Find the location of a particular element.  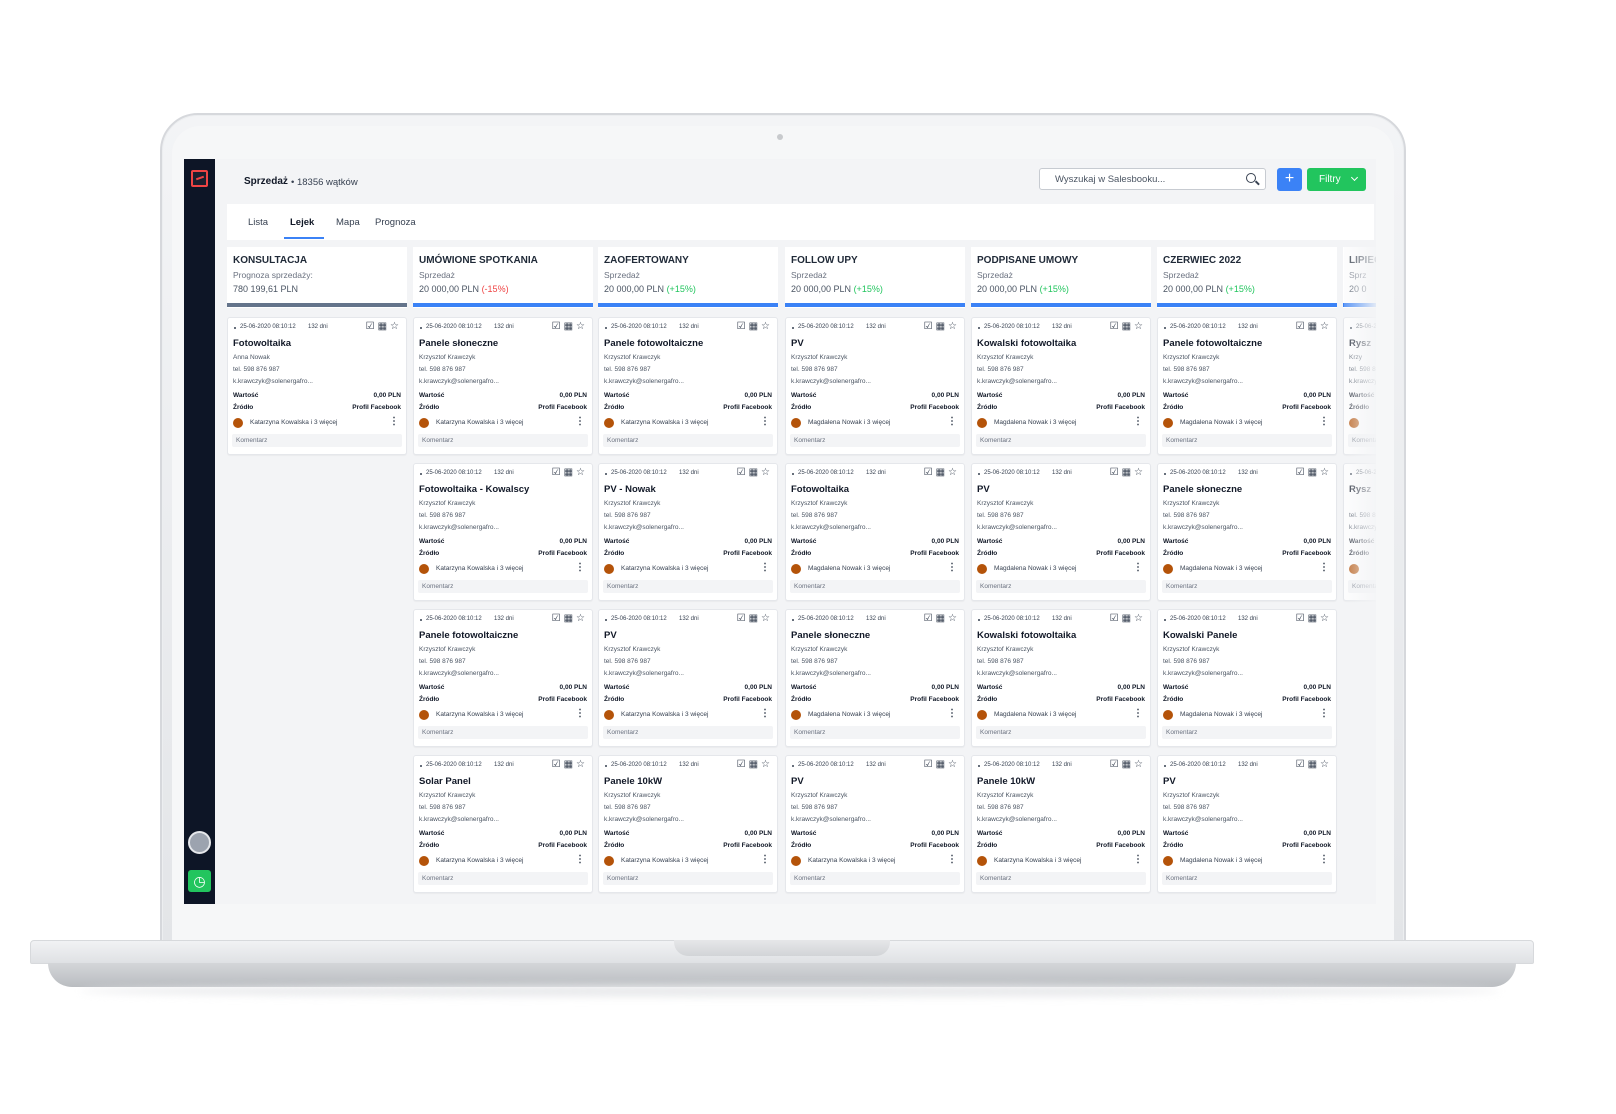

tab-mapa: Mapa is located at coordinates (348, 222).